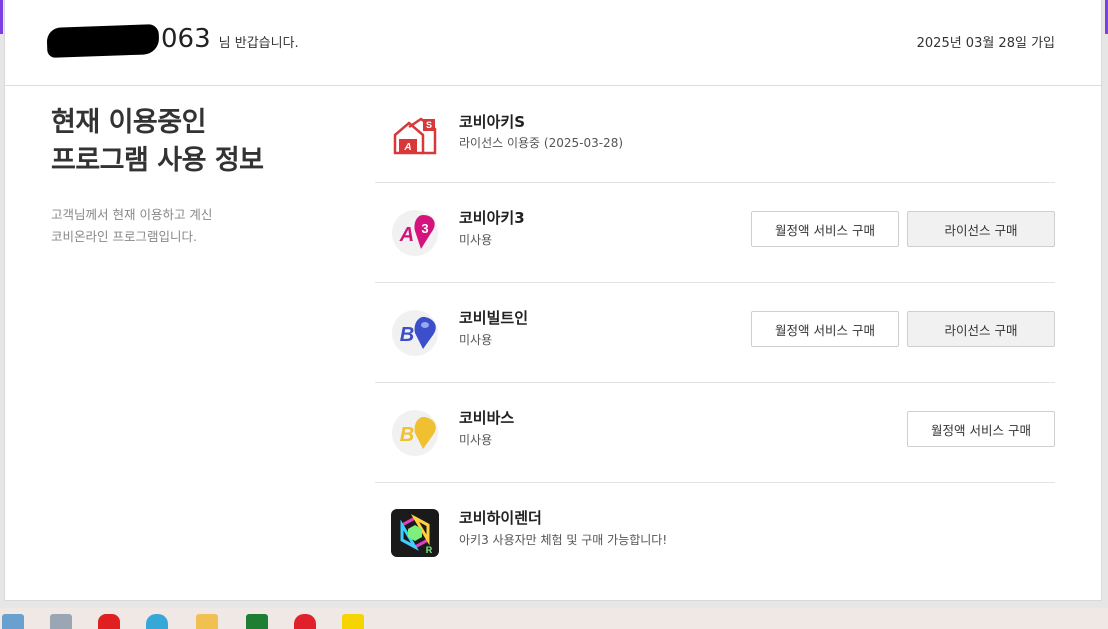 This screenshot has height=629, width=1108. Describe the element at coordinates (258, 43) in the screenshot. I see `greeting-text: 님 반갑습니다.` at that location.